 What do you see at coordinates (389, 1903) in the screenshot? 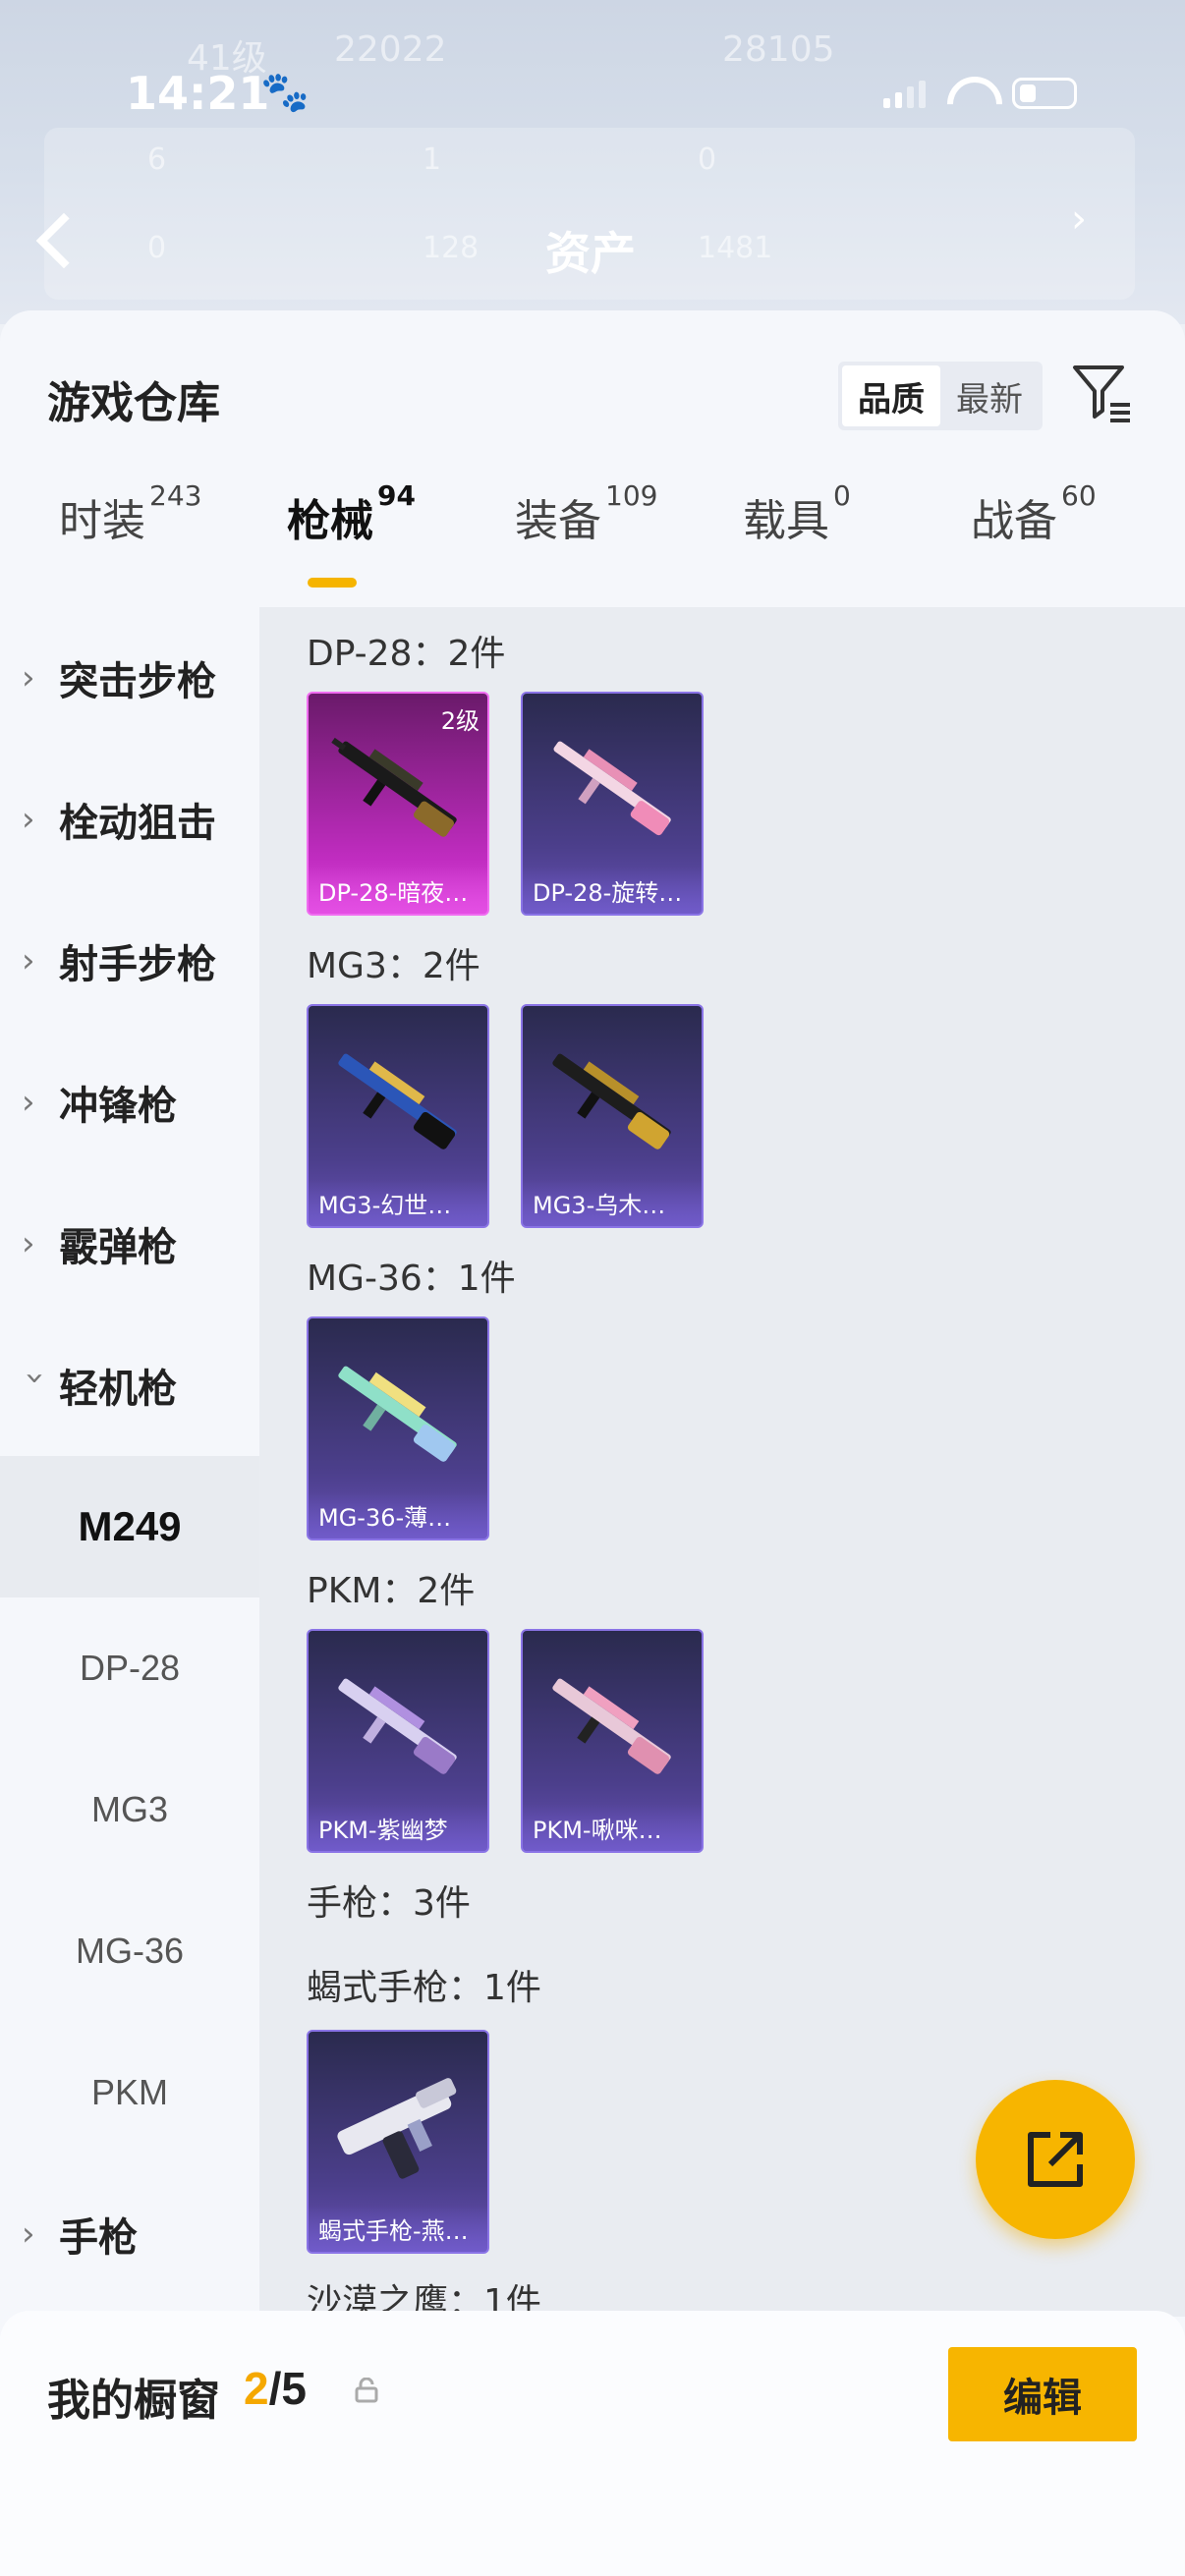
I see `group-title: 手枪：3件` at bounding box center [389, 1903].